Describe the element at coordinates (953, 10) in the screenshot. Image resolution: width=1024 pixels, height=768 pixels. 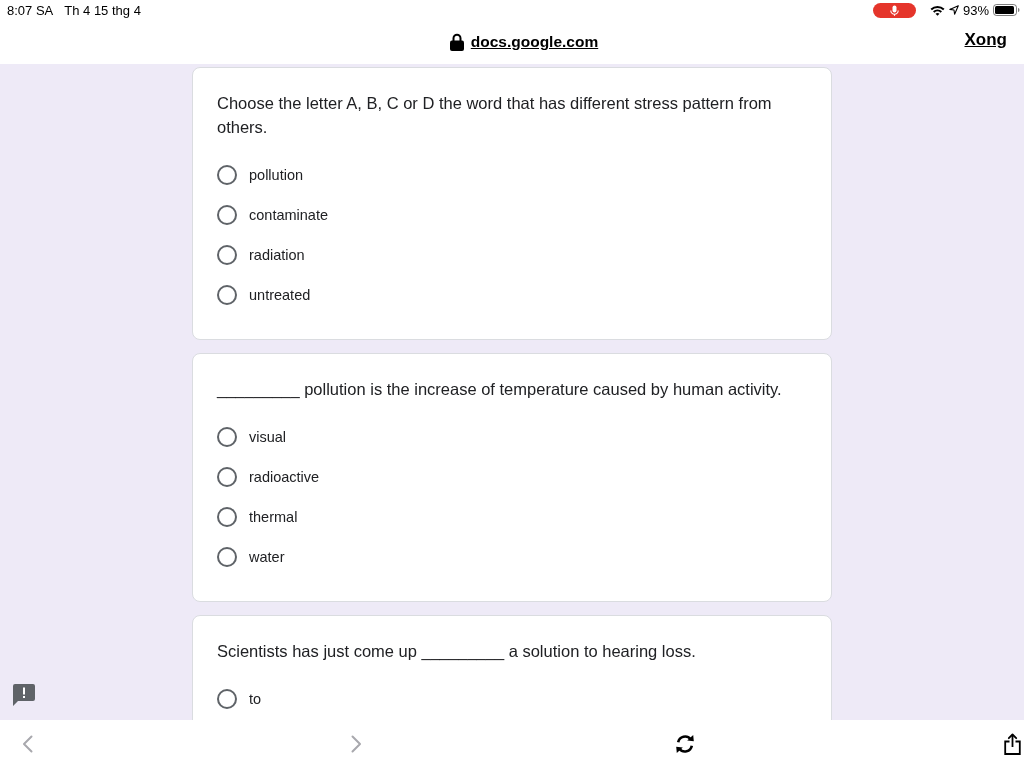
I see `location-arrow-icon` at that location.